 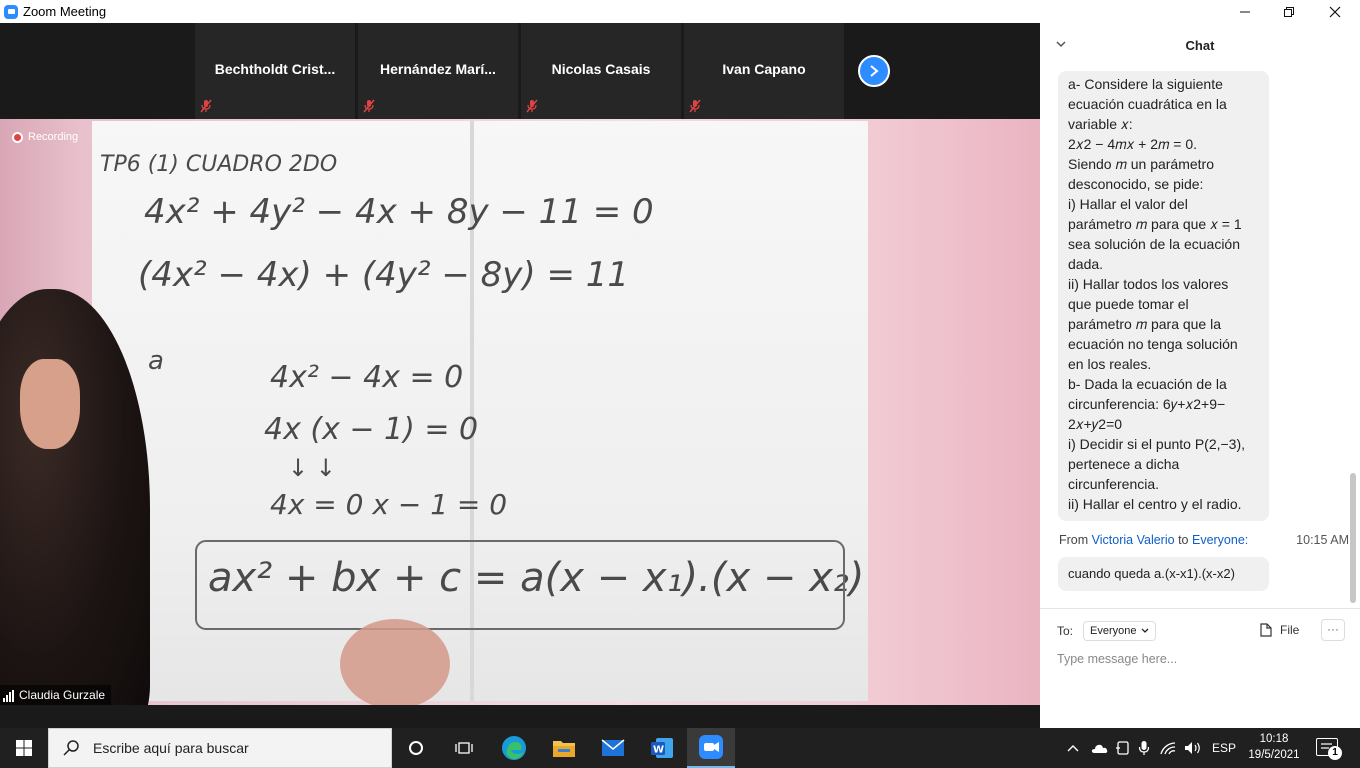 I want to click on participant-name: Ivan Capano, so click(x=764, y=69).